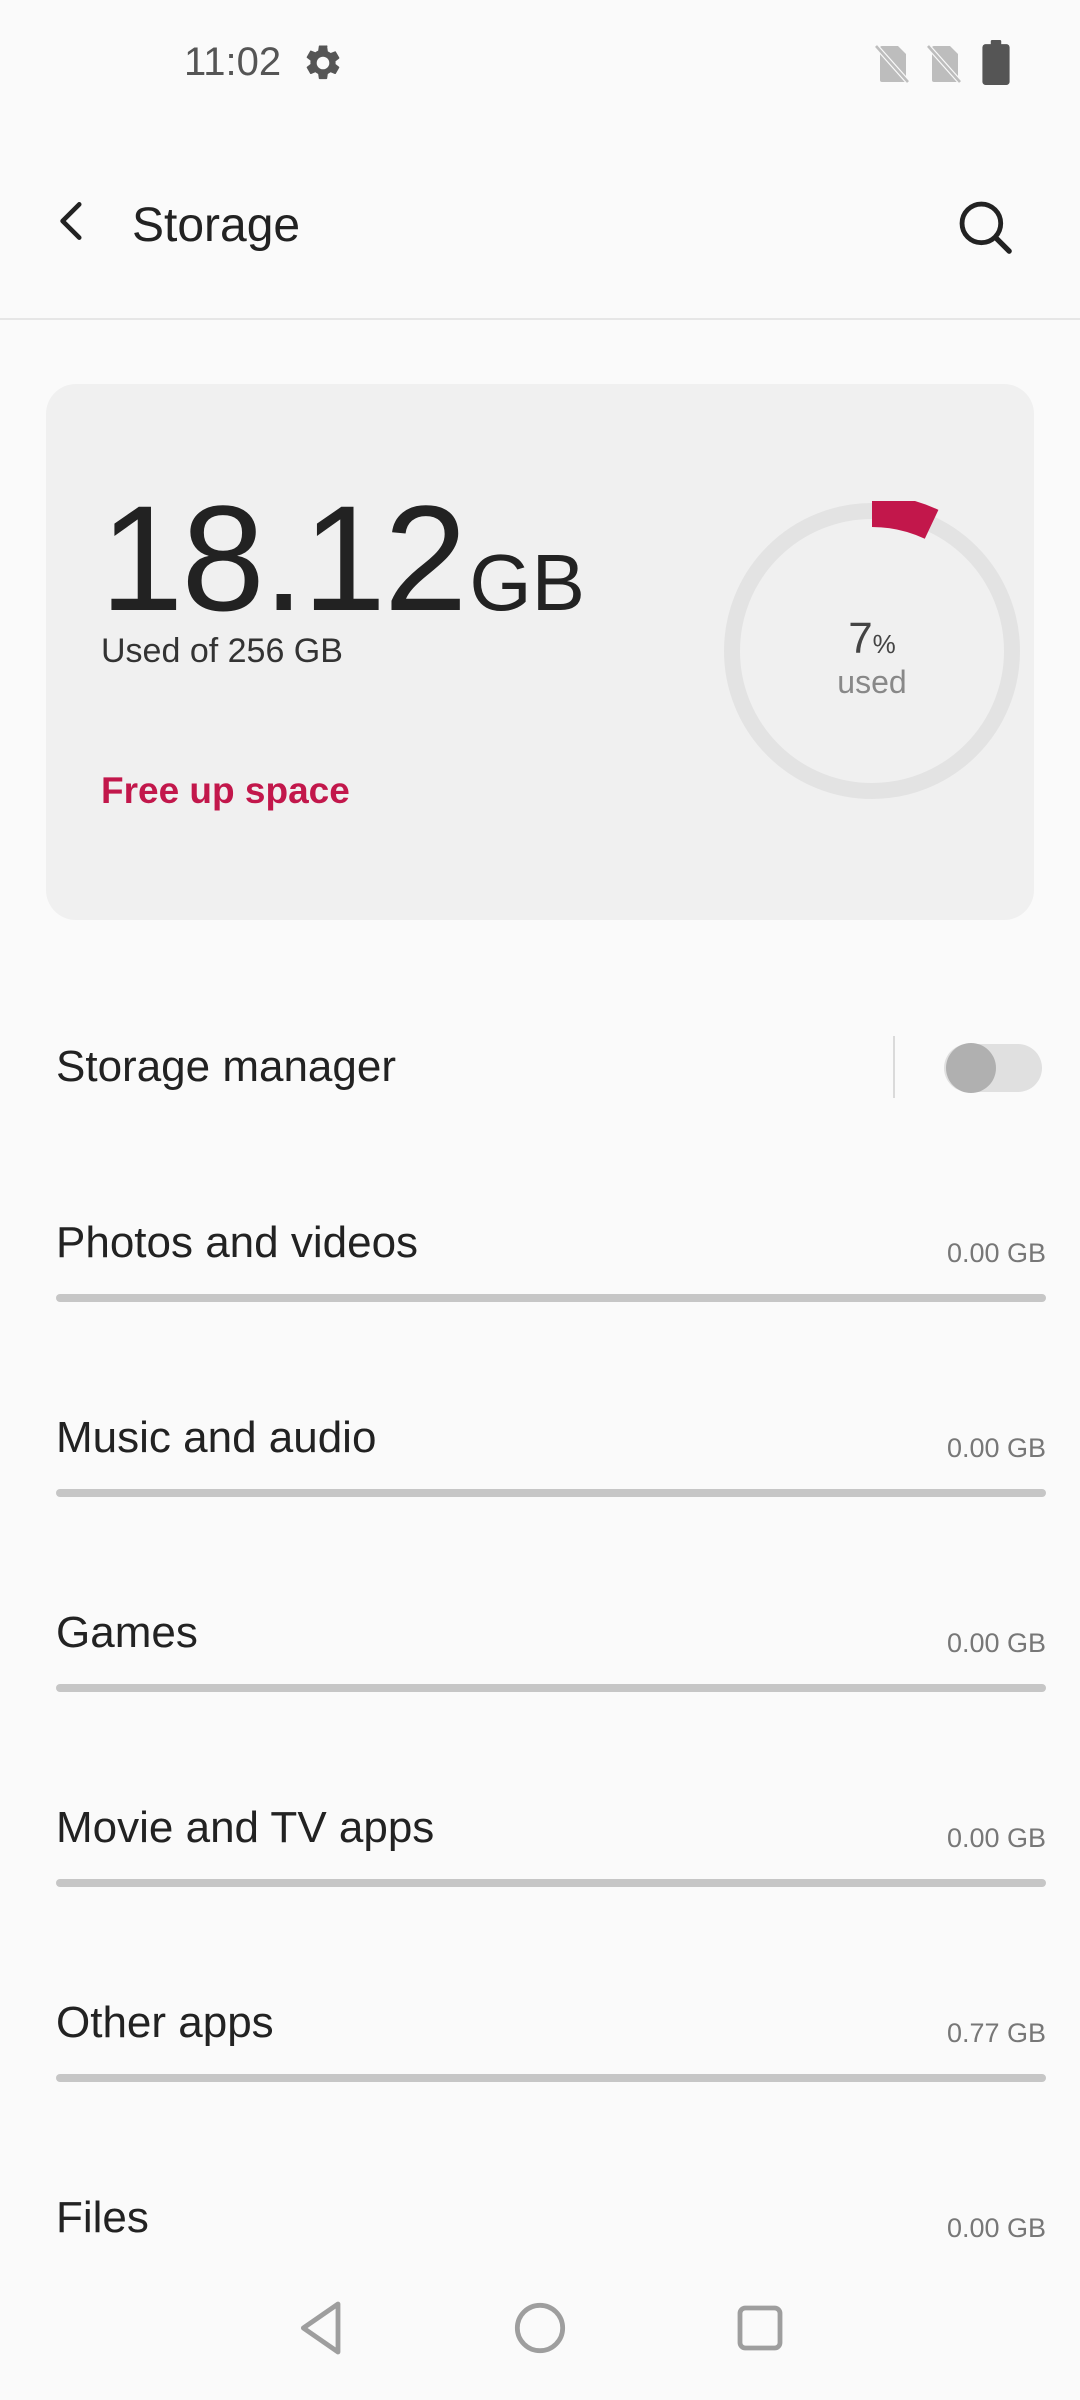  Describe the element at coordinates (971, 1068) in the screenshot. I see `toggle-thumb` at that location.